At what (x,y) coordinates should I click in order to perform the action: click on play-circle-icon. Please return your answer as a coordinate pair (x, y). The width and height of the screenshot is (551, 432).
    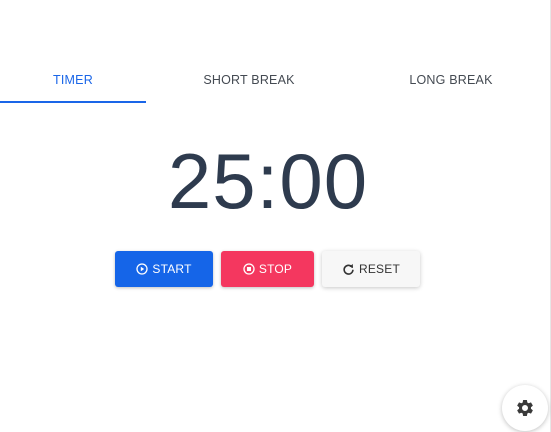
    Looking at the image, I should click on (142, 269).